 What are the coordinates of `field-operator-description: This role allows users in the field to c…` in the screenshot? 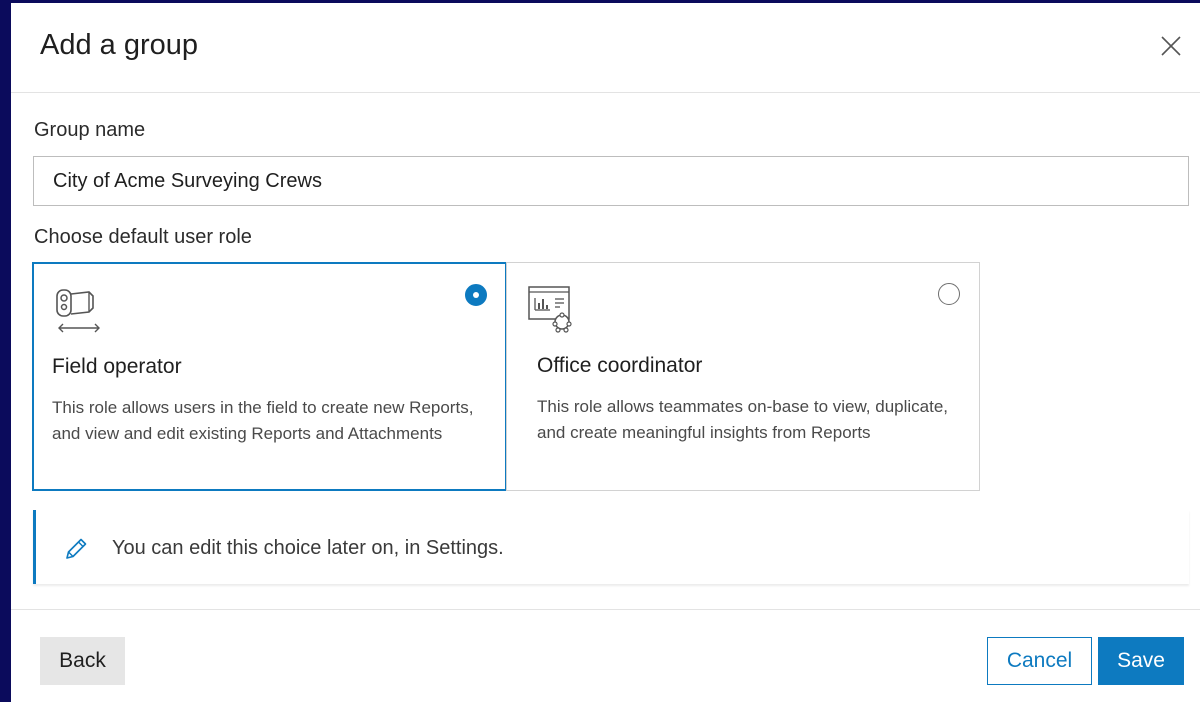 It's located at (263, 420).